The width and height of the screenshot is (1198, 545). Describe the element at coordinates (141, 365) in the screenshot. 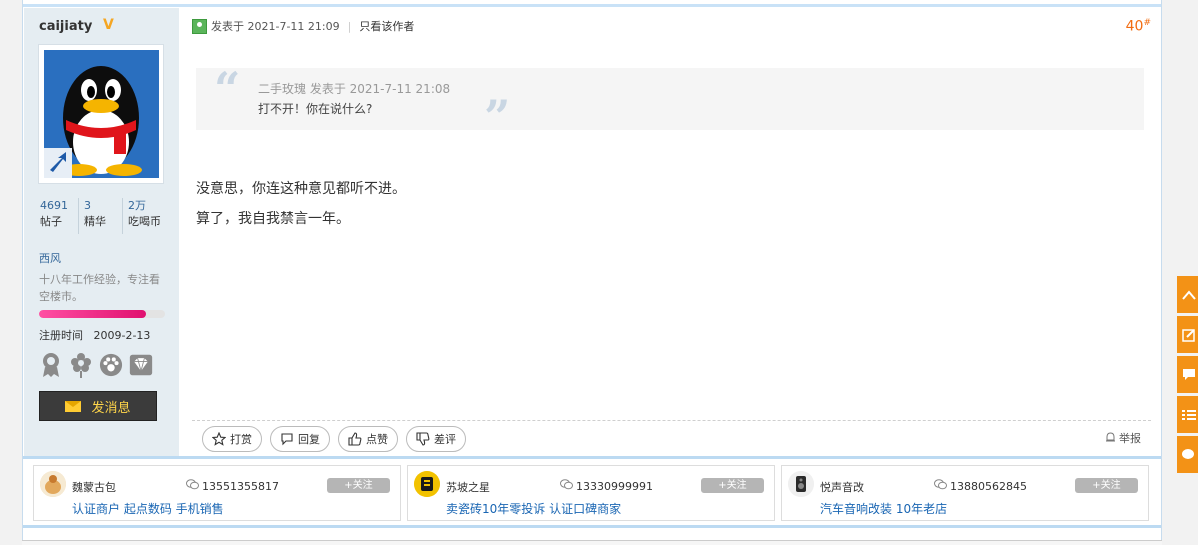

I see `diamond-icon` at that location.